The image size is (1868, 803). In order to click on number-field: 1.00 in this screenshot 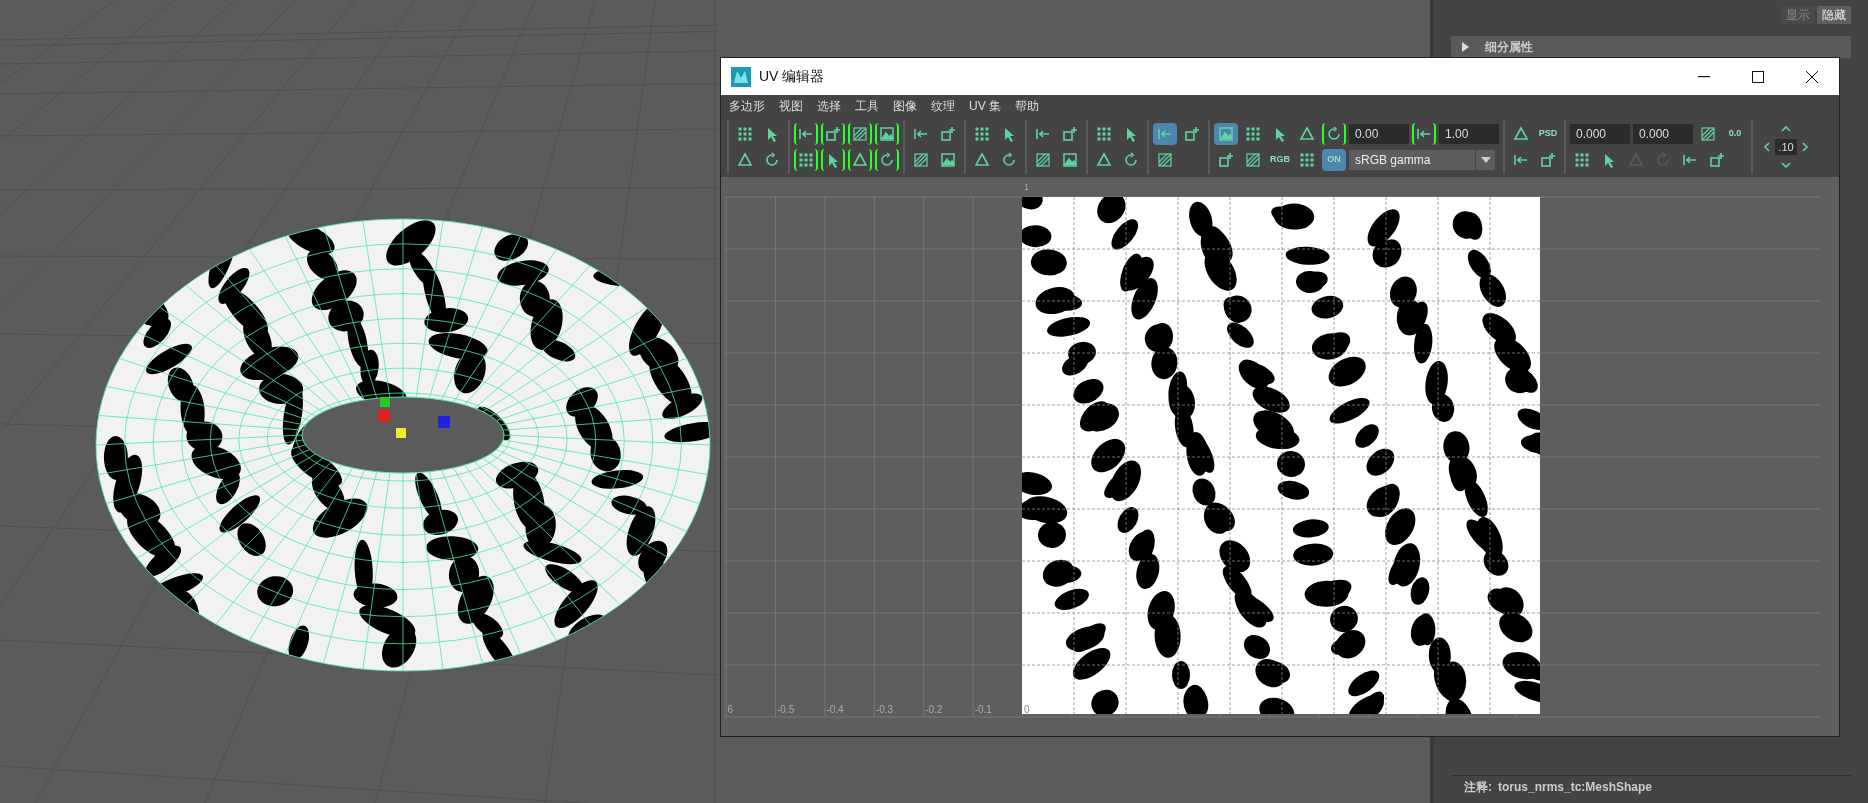, I will do `click(1469, 134)`.